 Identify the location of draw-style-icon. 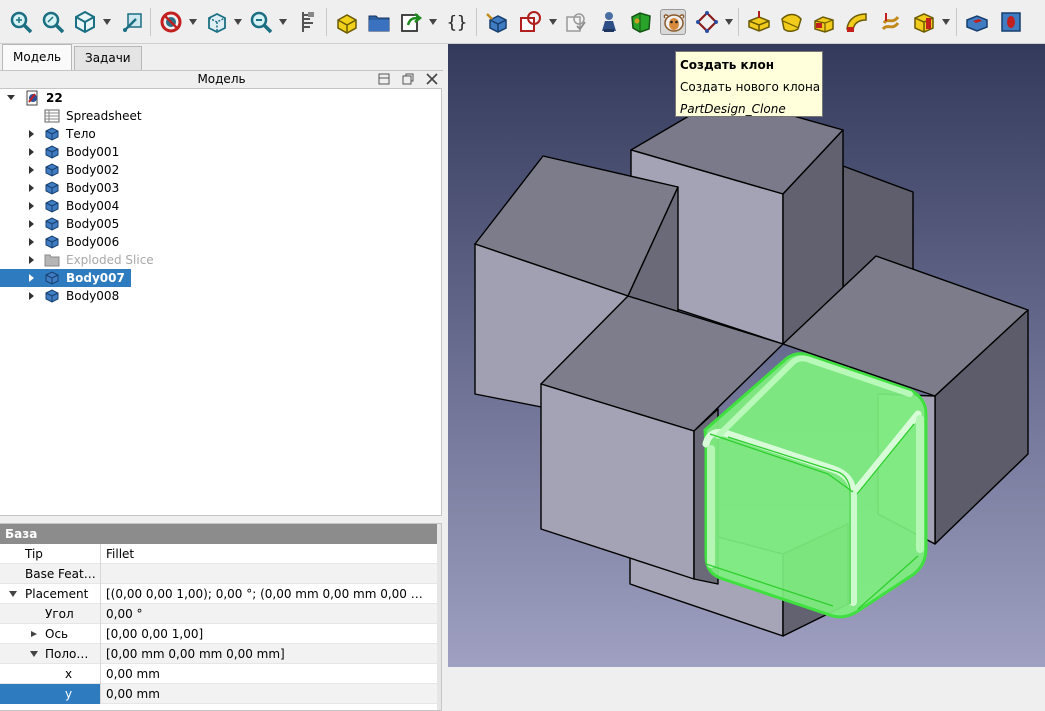
(171, 22).